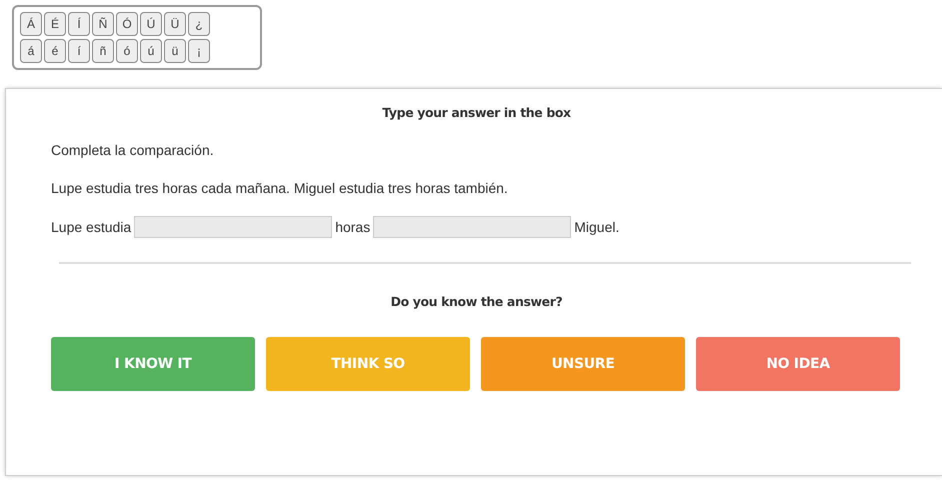  I want to click on instruction-text: Completa la comparación., so click(133, 150).